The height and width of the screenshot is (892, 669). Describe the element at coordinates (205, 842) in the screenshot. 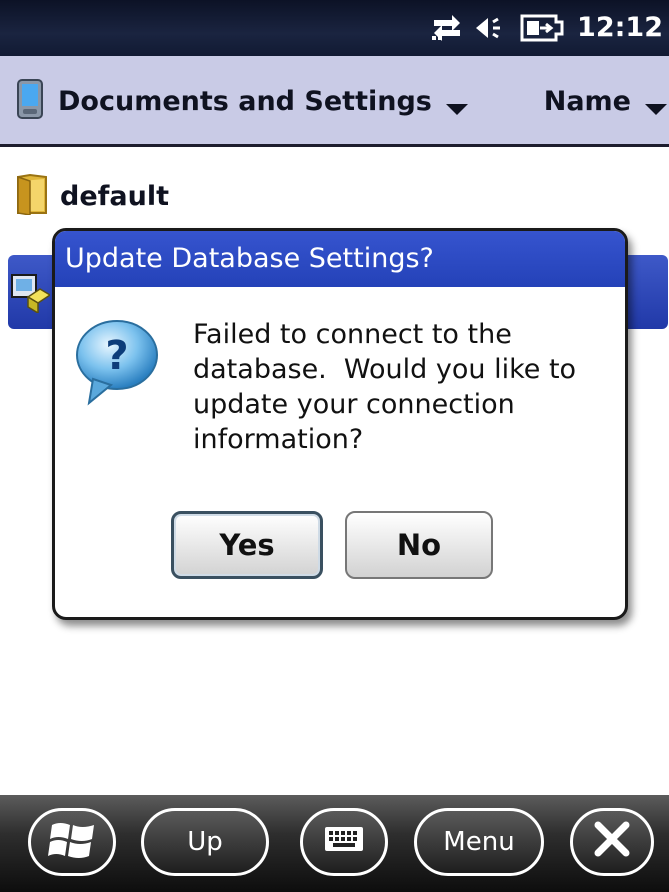

I see `up-button: Up` at that location.